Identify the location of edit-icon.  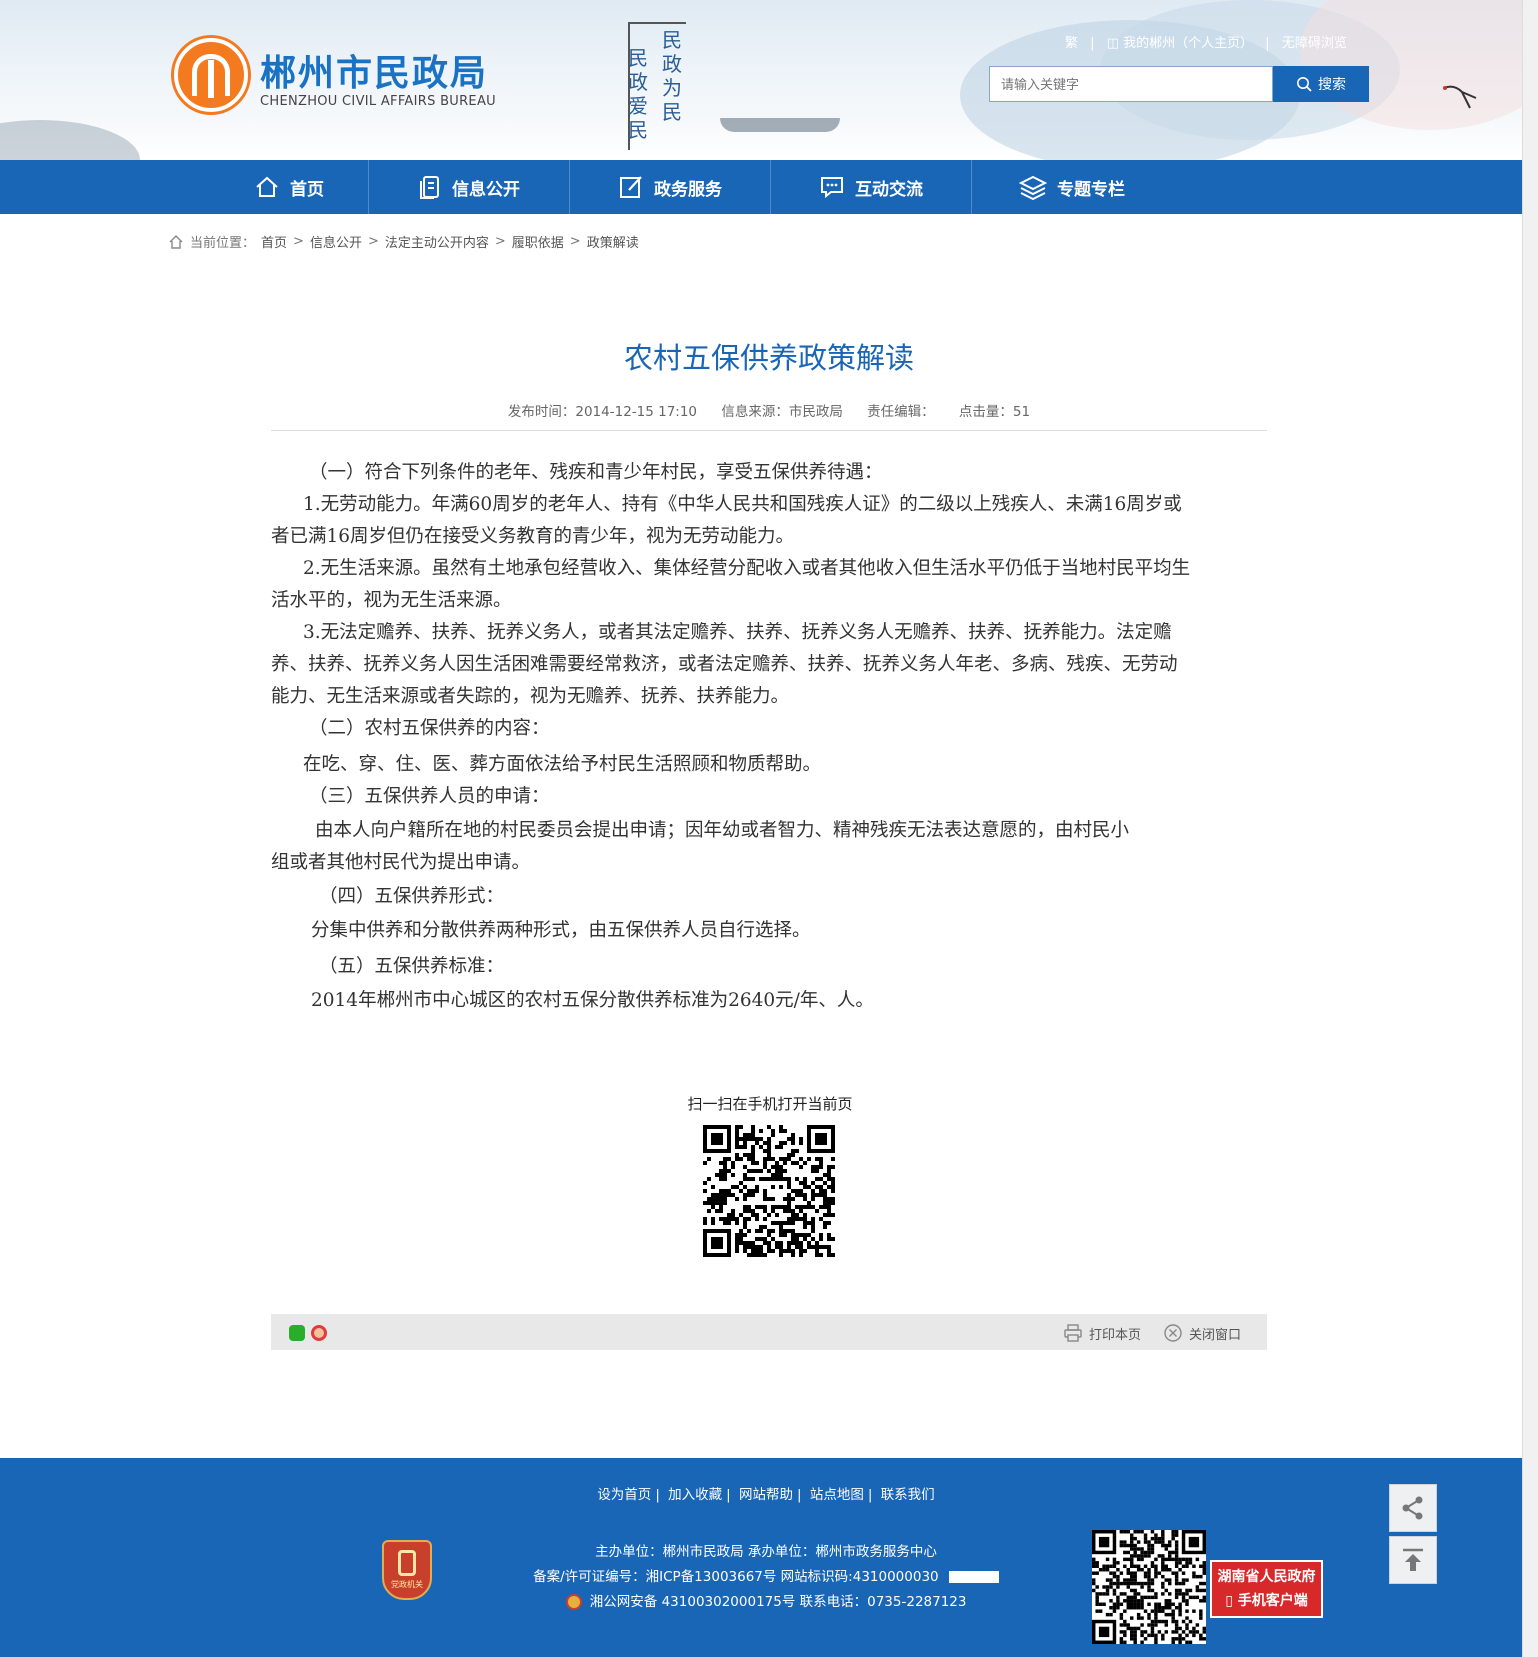
(631, 187).